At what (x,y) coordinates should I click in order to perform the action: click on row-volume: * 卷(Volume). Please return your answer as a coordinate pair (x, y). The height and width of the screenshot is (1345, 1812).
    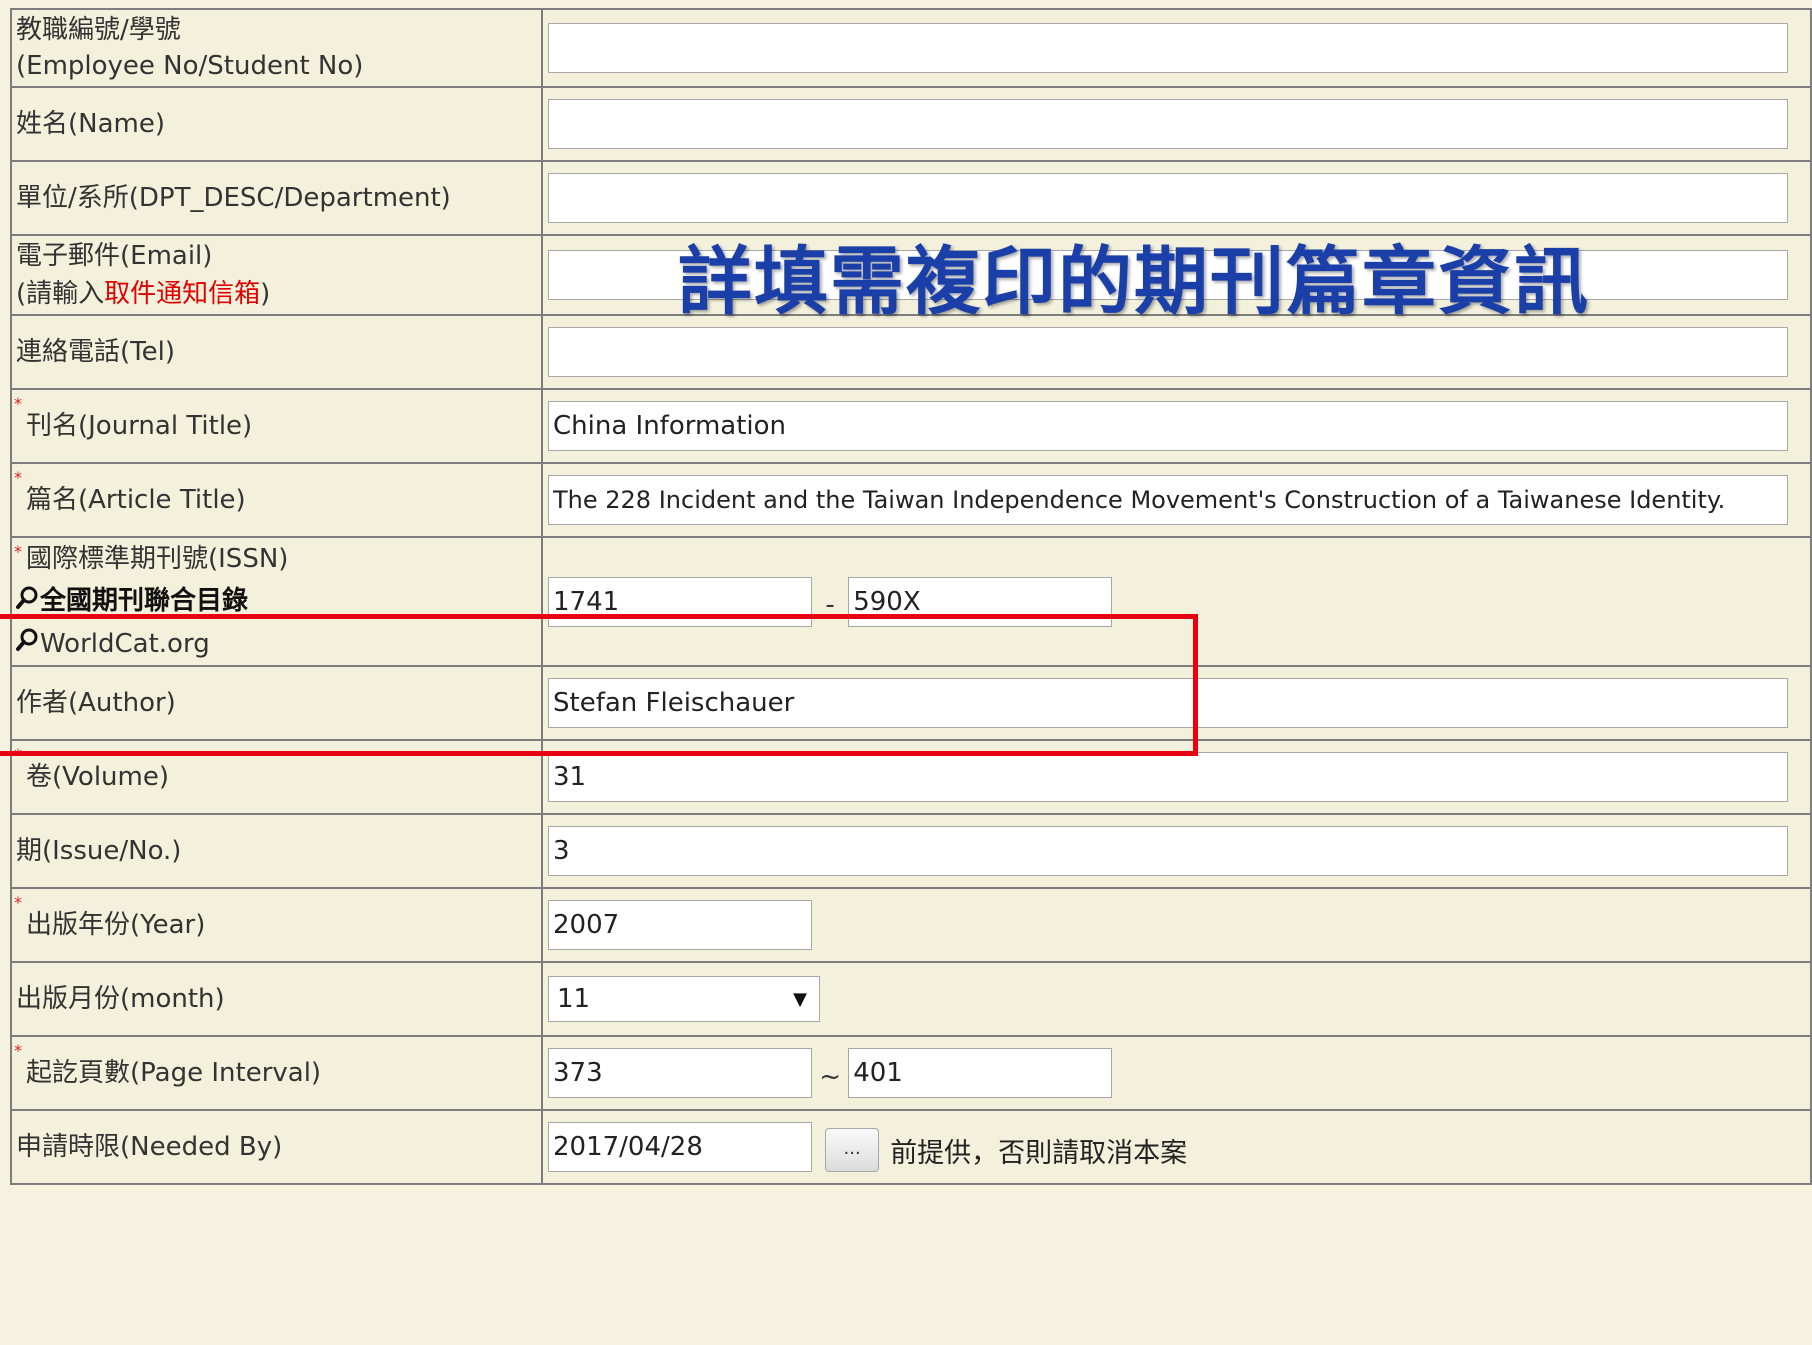
    Looking at the image, I should click on (911, 777).